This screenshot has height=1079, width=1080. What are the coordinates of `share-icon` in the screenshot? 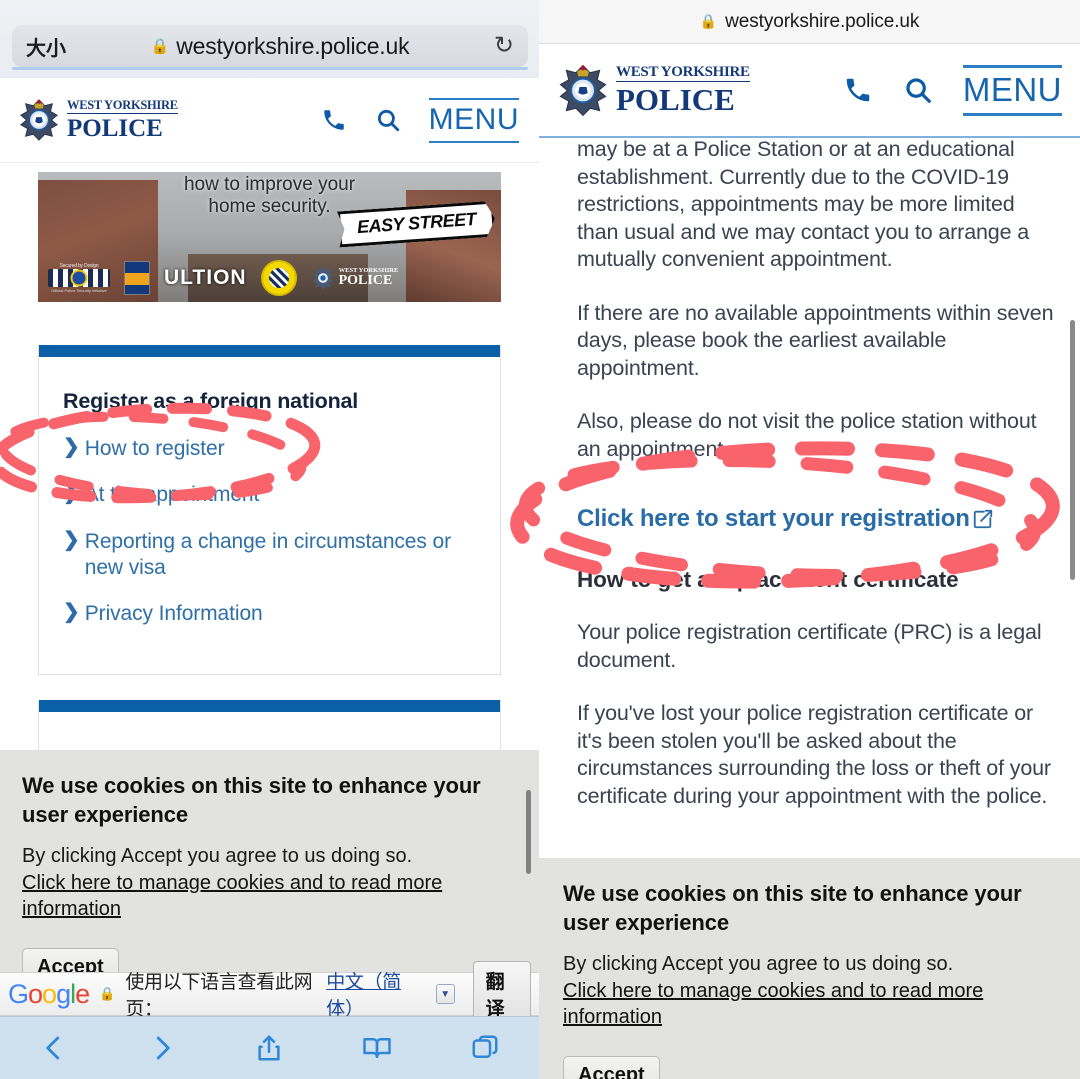 It's located at (269, 1048).